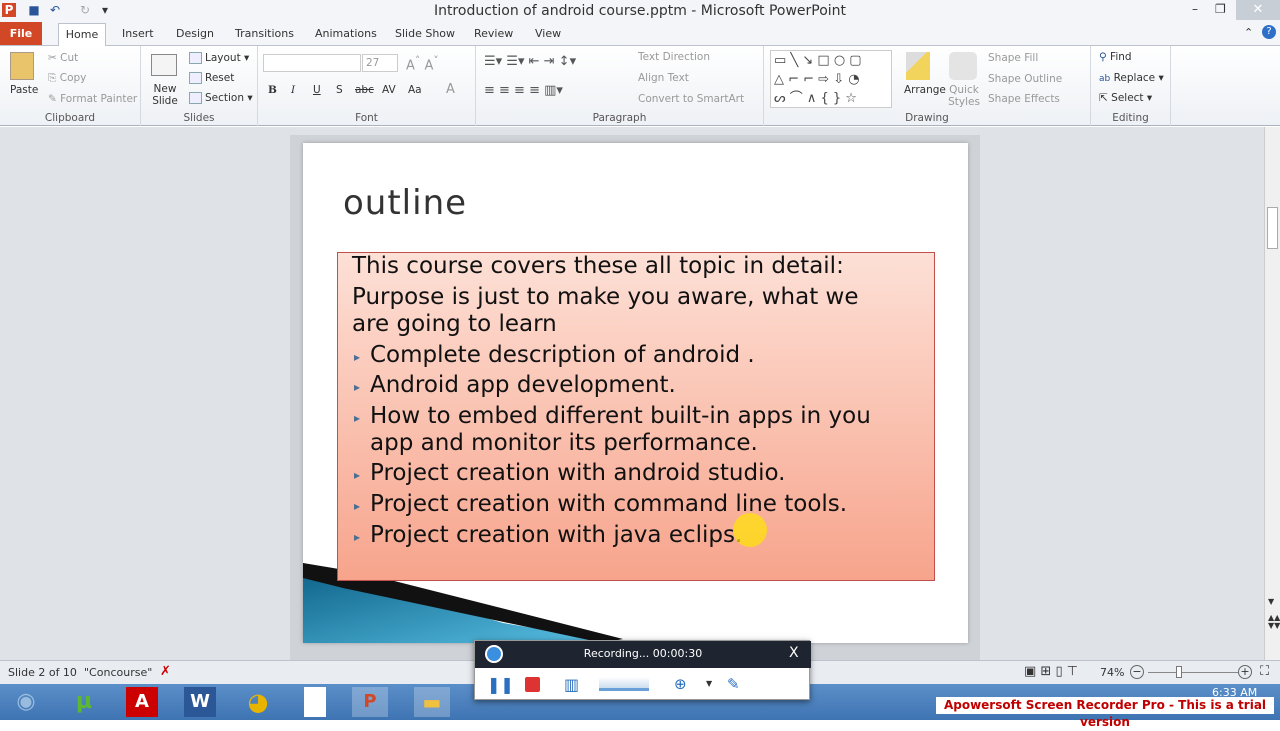 The height and width of the screenshot is (731, 1280). What do you see at coordinates (1112, 672) in the screenshot?
I see `zoom-level: 74%` at bounding box center [1112, 672].